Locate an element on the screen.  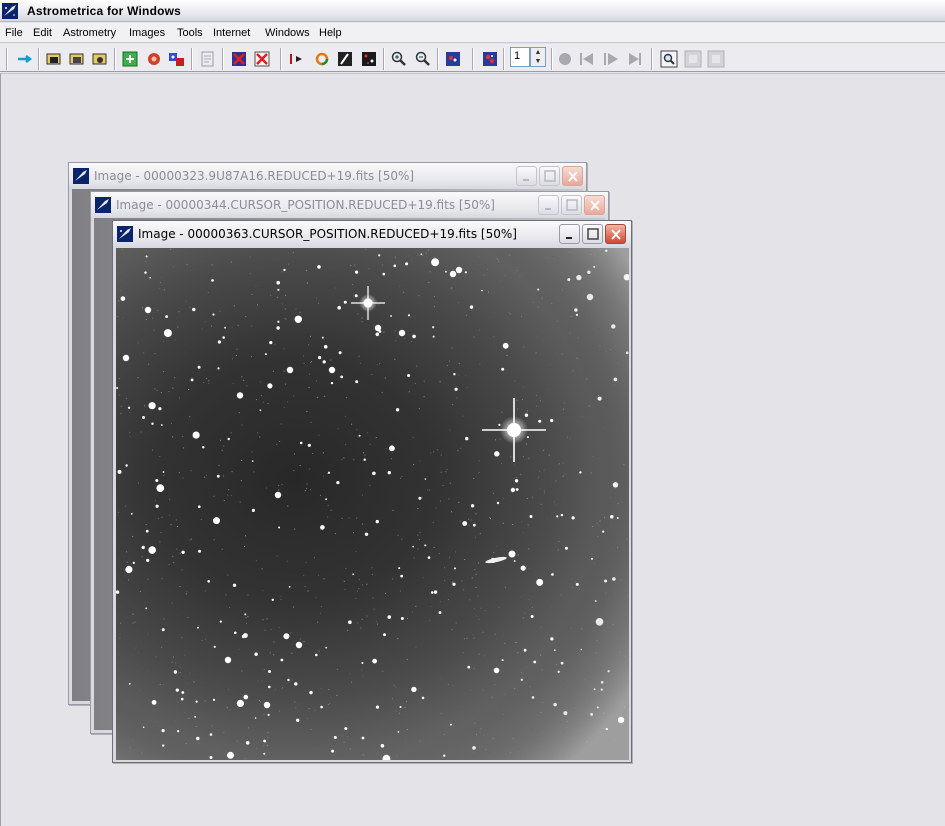
close-all-icon is located at coordinates (262, 59).